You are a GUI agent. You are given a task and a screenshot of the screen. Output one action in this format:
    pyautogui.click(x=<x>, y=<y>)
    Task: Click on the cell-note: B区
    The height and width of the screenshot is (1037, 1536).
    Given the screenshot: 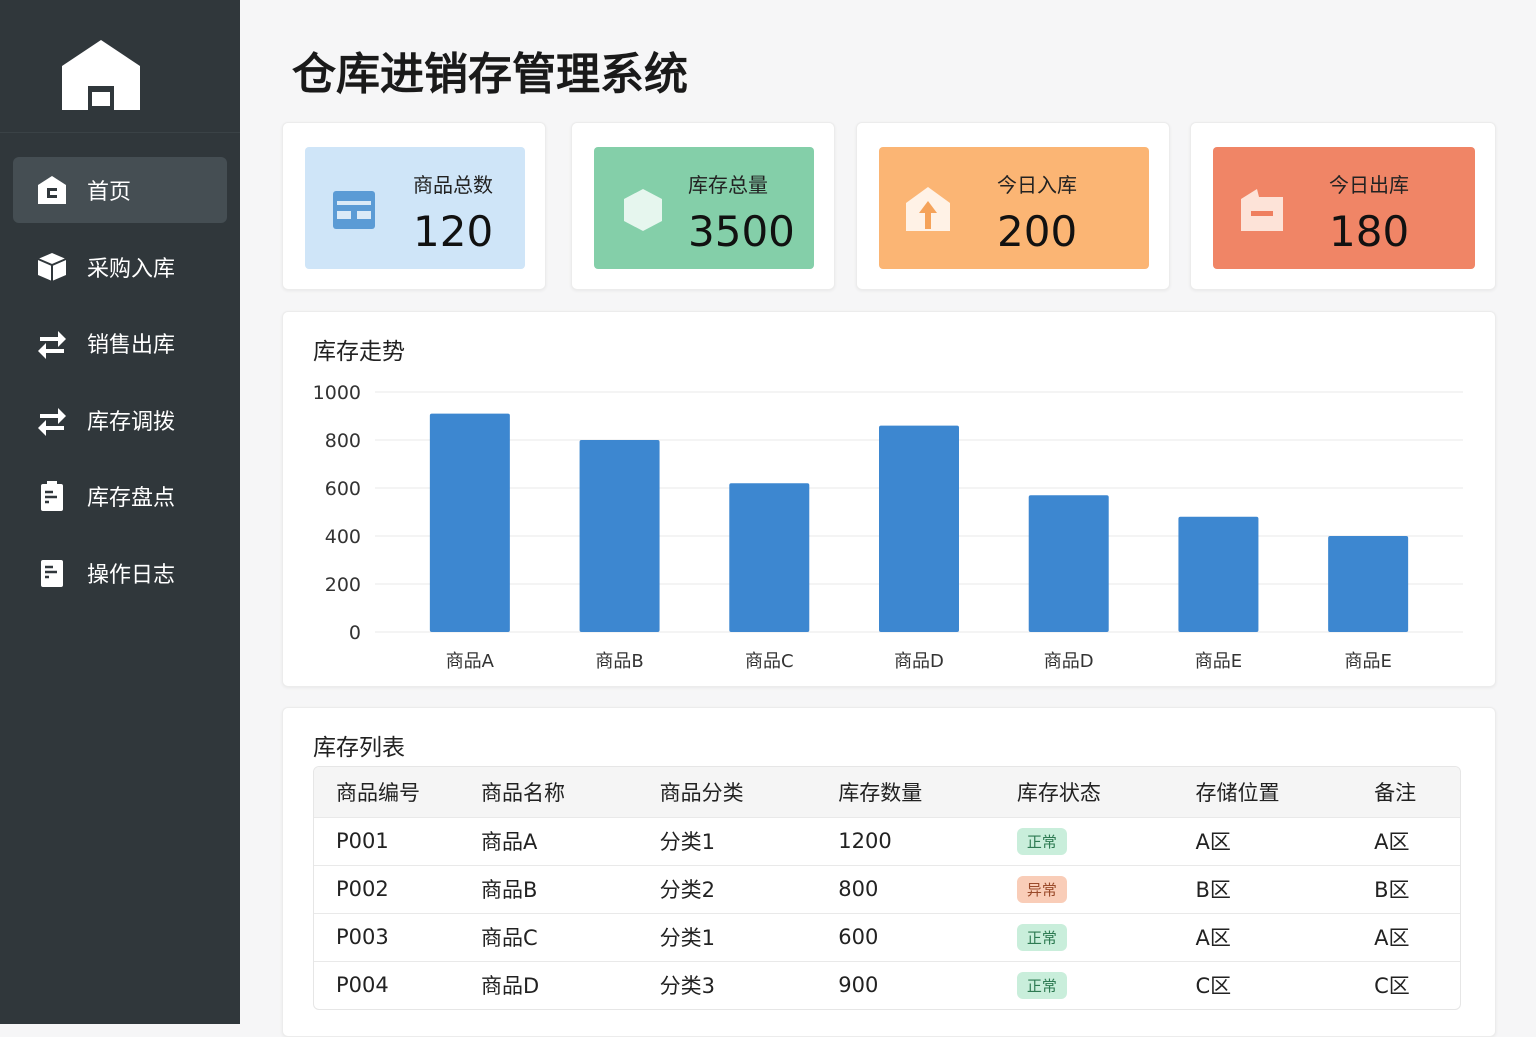 What is the action you would take?
    pyautogui.click(x=1406, y=888)
    